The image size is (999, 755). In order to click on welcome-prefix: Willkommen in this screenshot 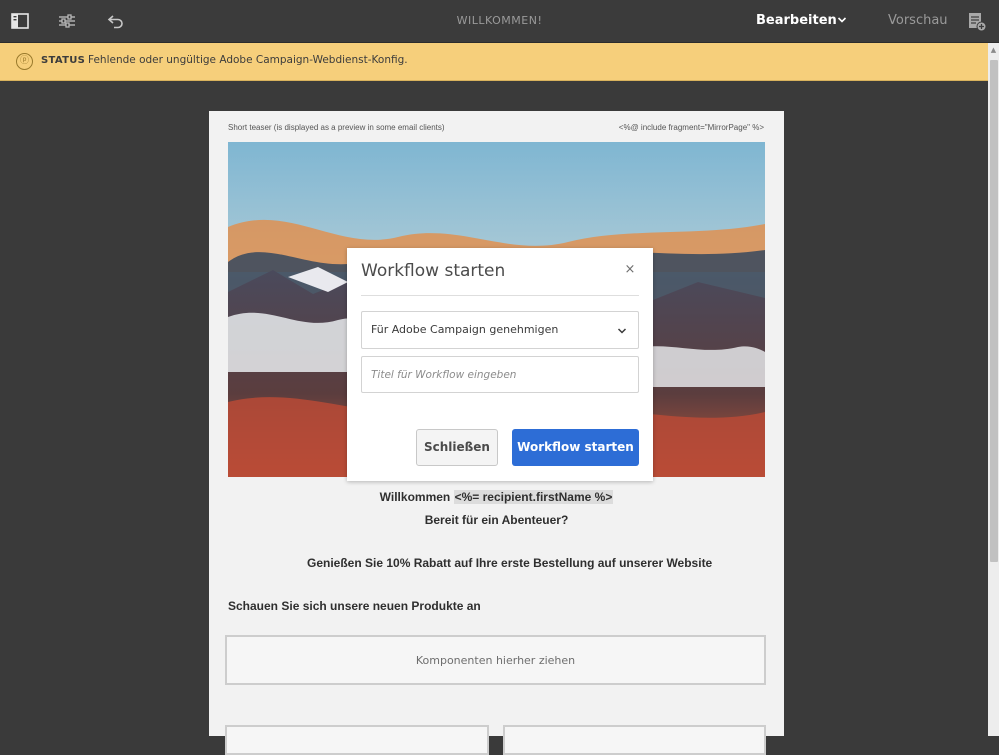, I will do `click(415, 497)`.